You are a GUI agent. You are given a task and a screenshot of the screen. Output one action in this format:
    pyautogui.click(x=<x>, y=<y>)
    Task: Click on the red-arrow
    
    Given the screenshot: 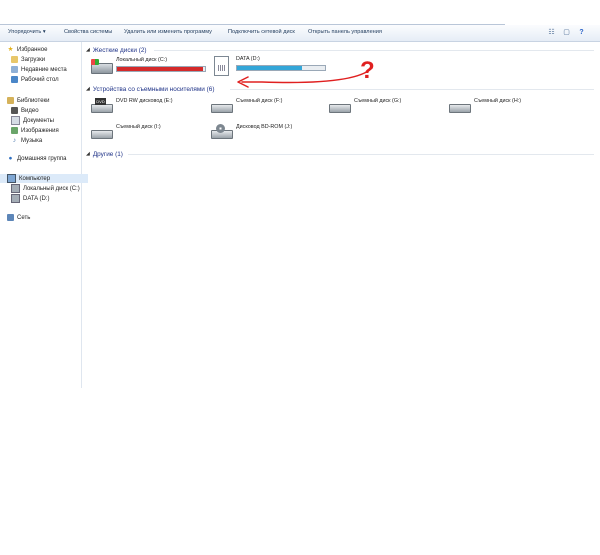 What is the action you would take?
    pyautogui.click(x=305, y=77)
    